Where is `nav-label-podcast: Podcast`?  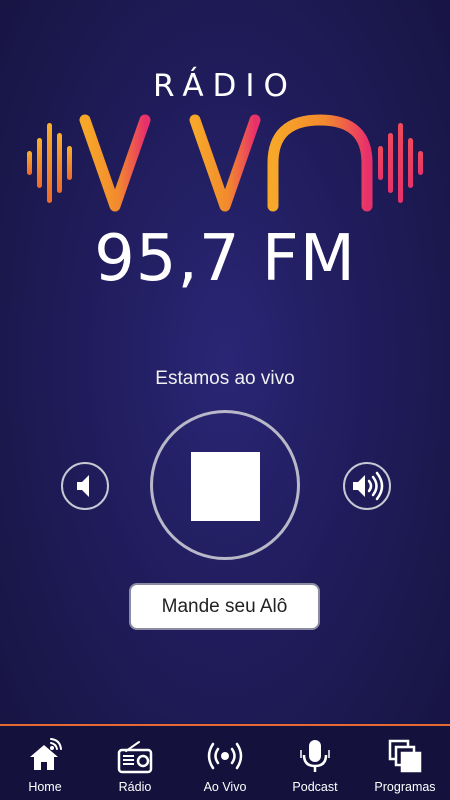
nav-label-podcast: Podcast is located at coordinates (315, 787).